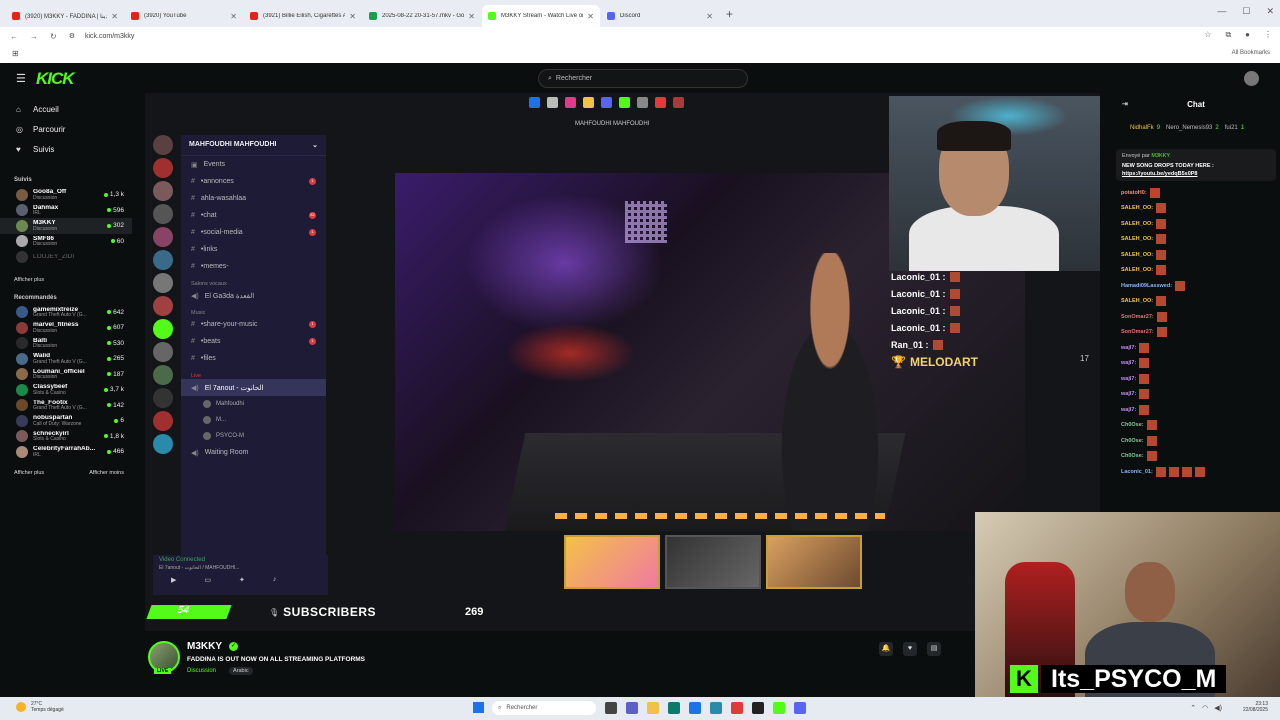 The width and height of the screenshot is (1280, 720). Describe the element at coordinates (653, 708) in the screenshot. I see `file-explorer-icon` at that location.